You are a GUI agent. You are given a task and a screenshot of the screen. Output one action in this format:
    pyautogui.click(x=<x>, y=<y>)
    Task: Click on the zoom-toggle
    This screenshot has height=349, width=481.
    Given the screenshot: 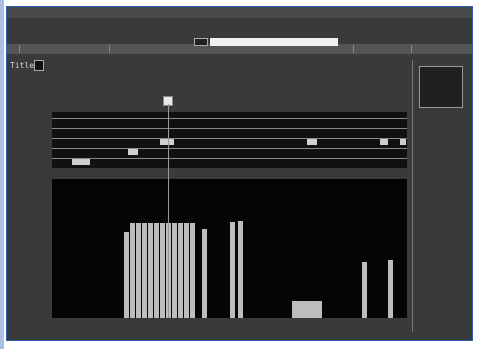 What is the action you would take?
    pyautogui.click(x=201, y=42)
    